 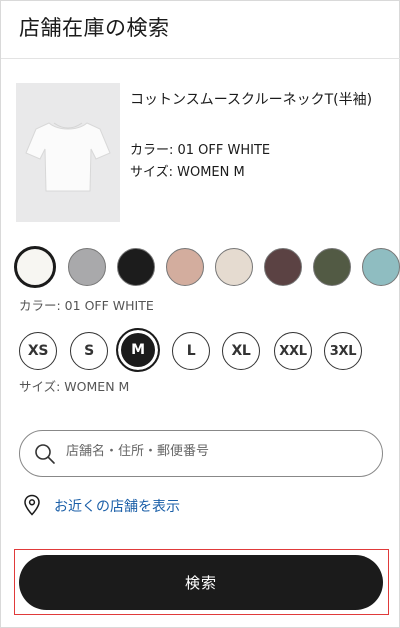 What do you see at coordinates (117, 507) in the screenshot?
I see `nearby-stores-label: お近くの店舗を表示` at bounding box center [117, 507].